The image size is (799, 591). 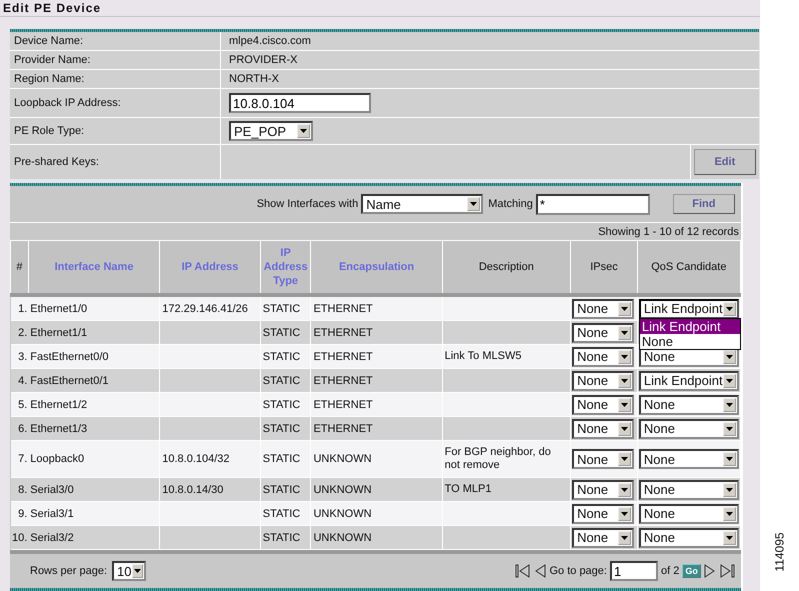 What do you see at coordinates (506, 267) in the screenshot?
I see `column-header: Description` at bounding box center [506, 267].